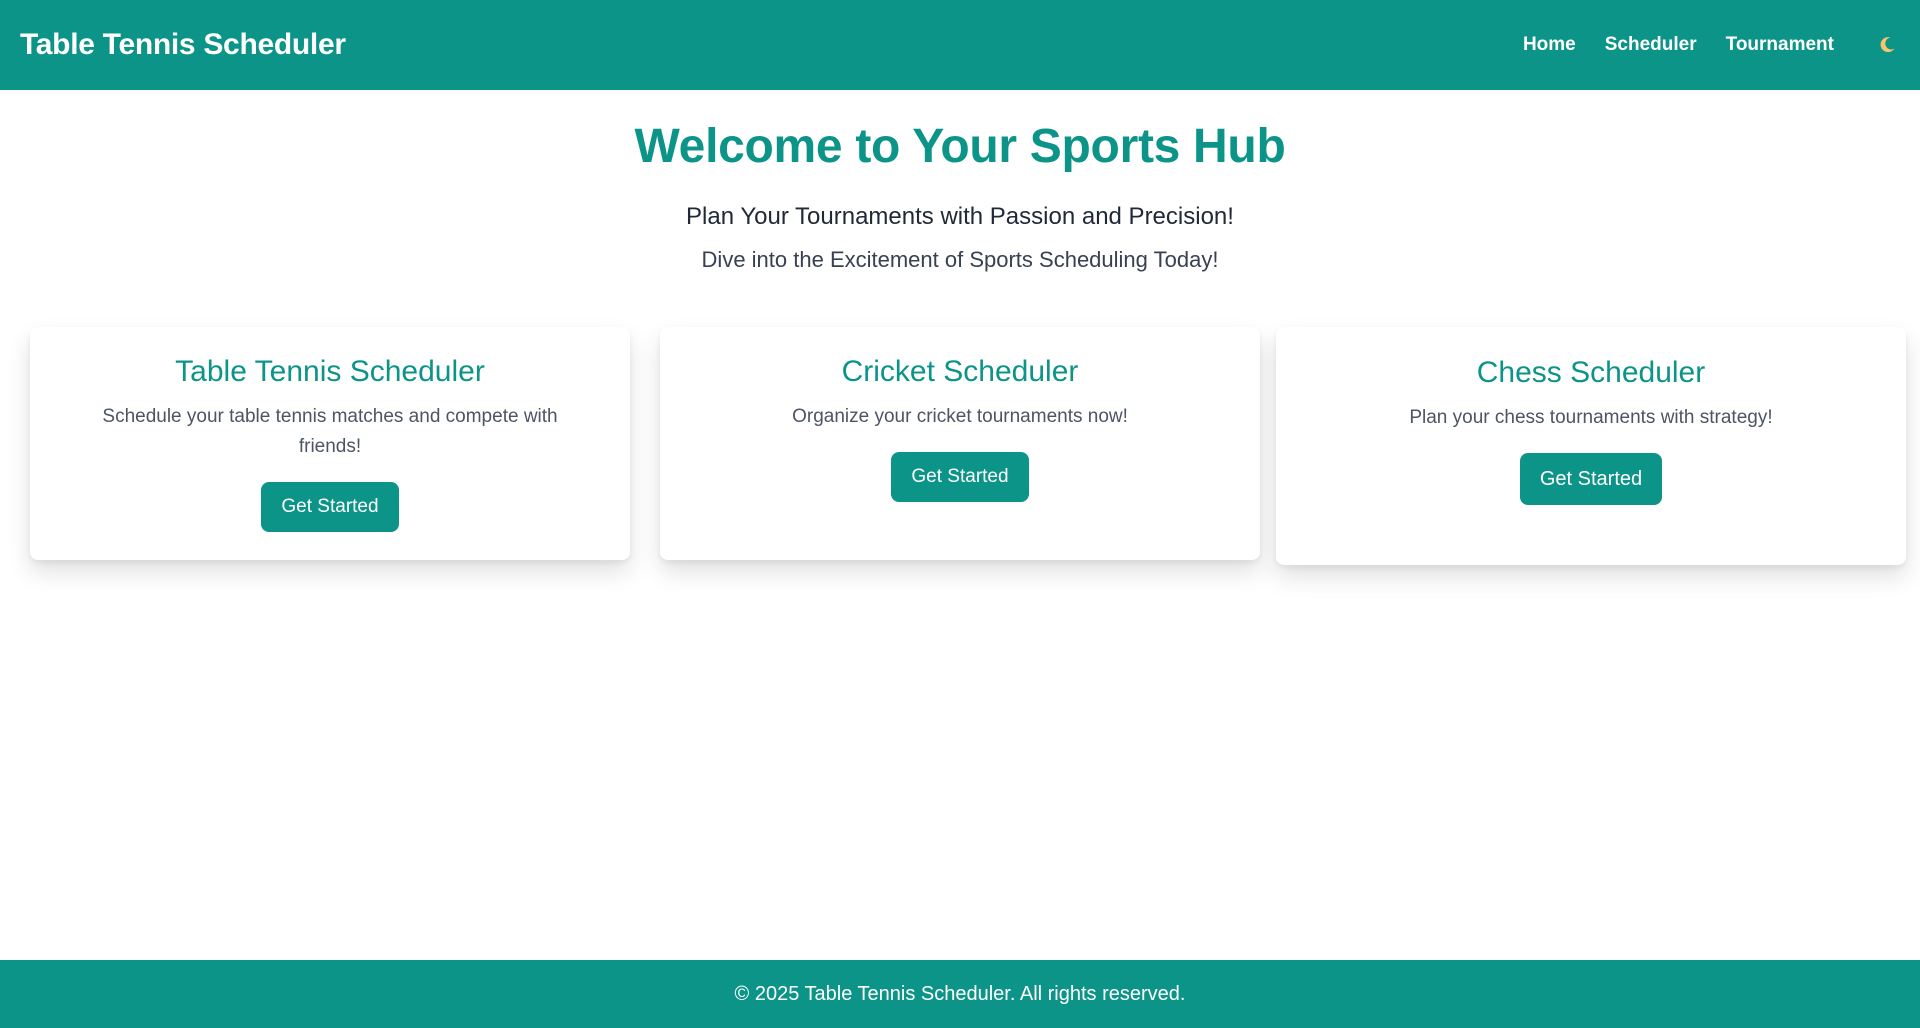 This screenshot has width=1920, height=1028. What do you see at coordinates (1549, 45) in the screenshot?
I see `nav-link-home: Home` at bounding box center [1549, 45].